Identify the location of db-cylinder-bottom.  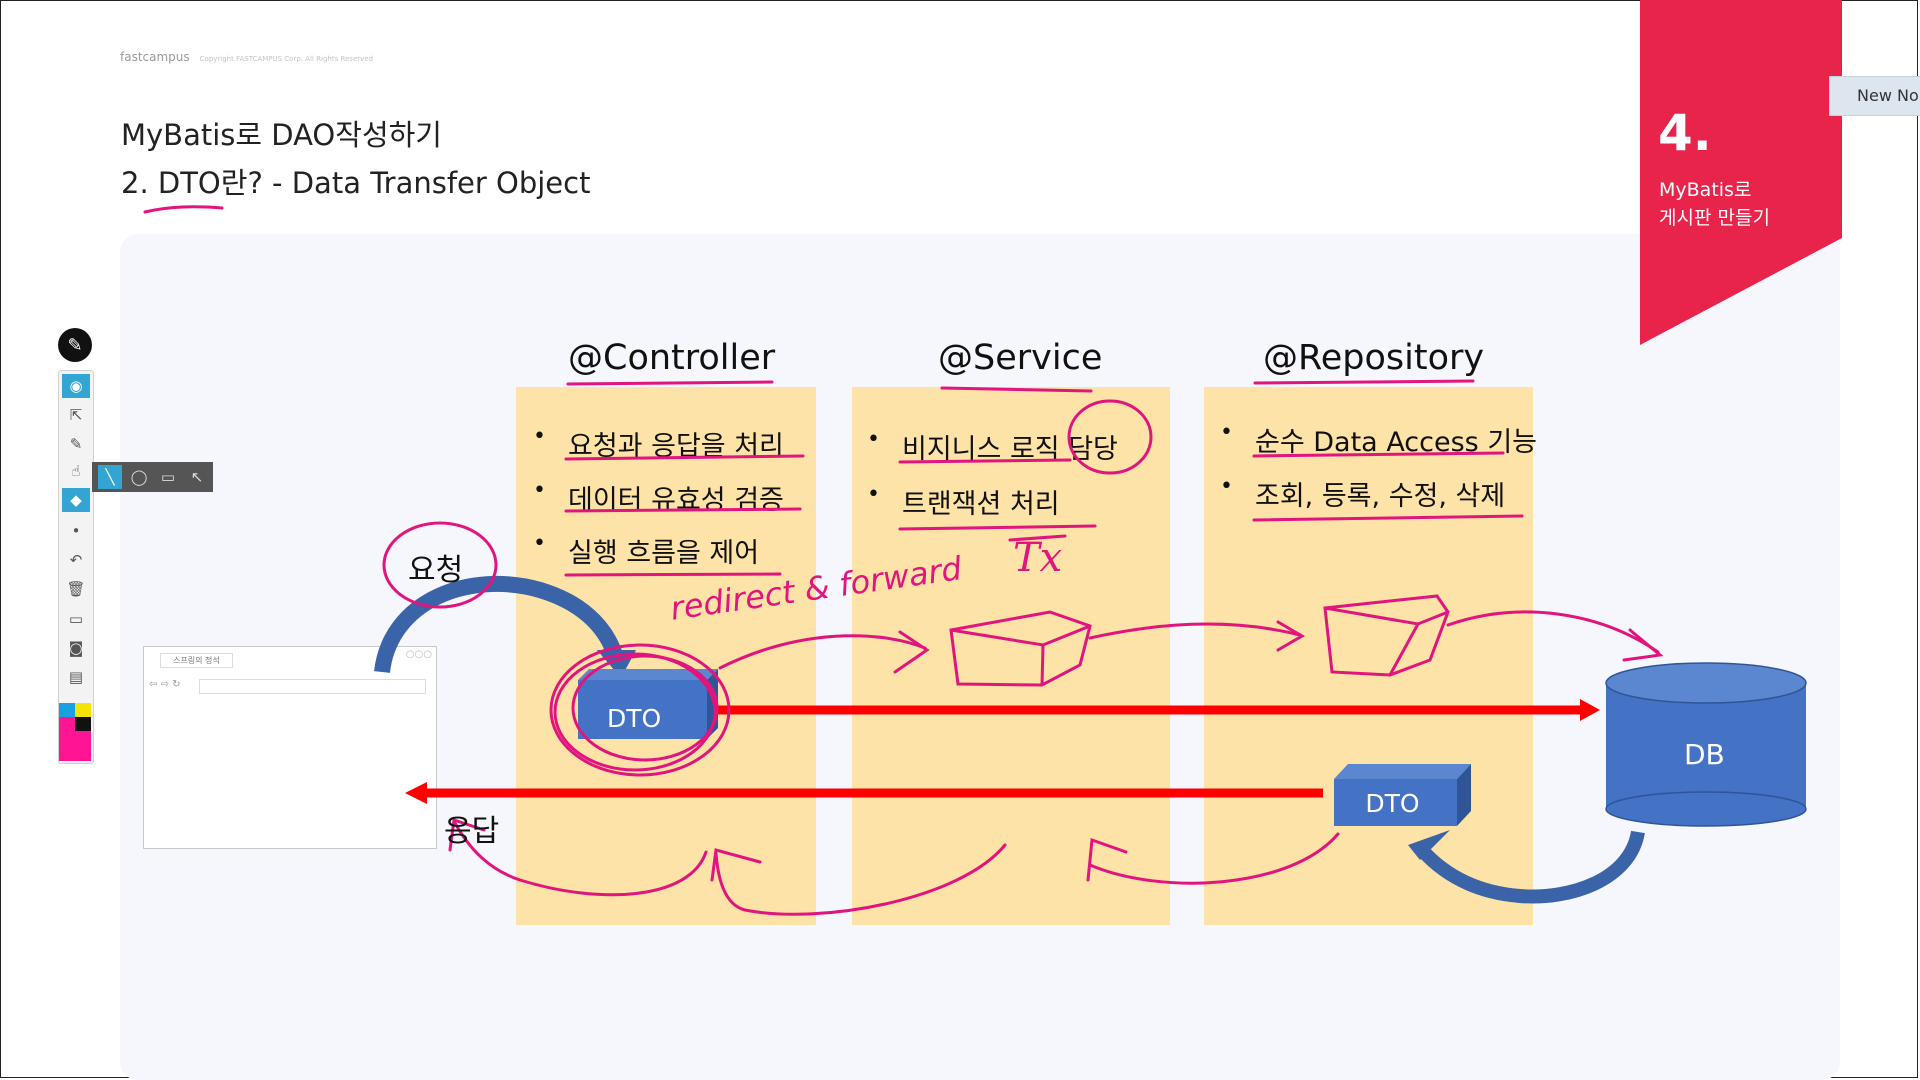
(1706, 809).